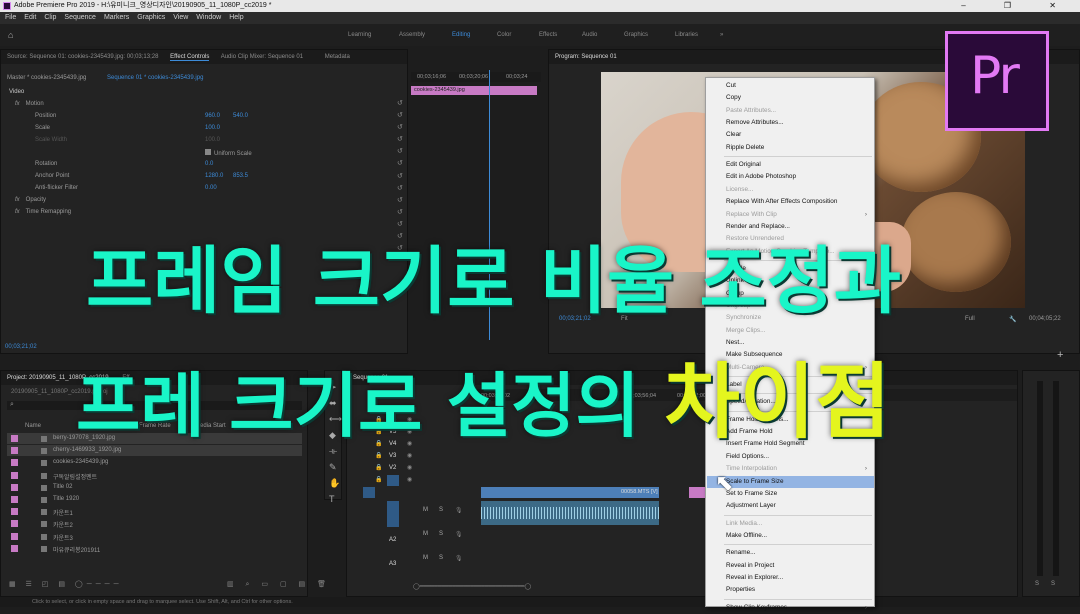  I want to click on track-header-v1: 🔒V1◉, so click(413, 480).